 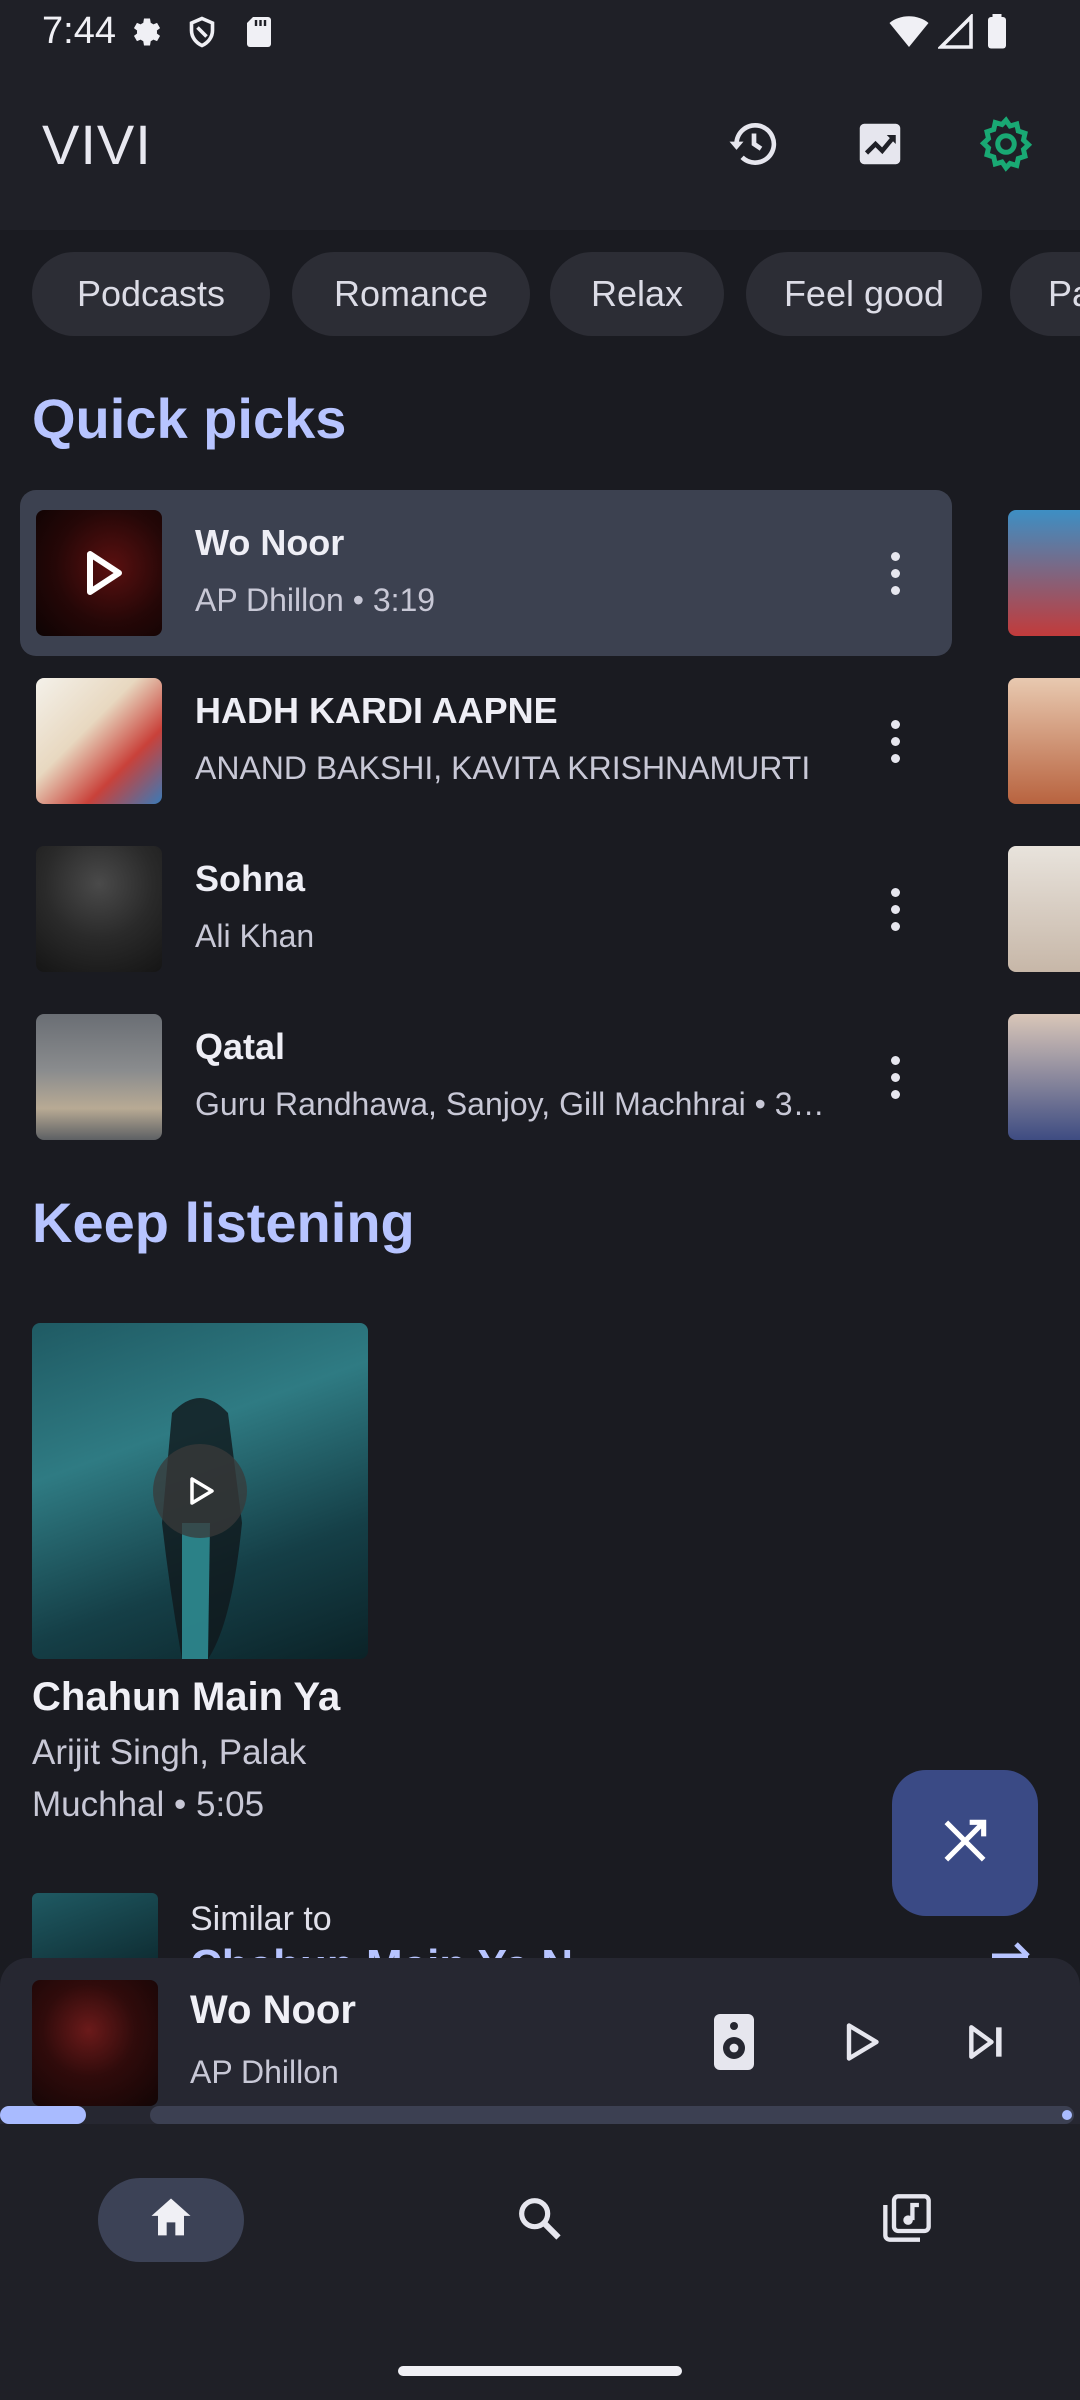 I want to click on skip-next-button, so click(x=986, y=2044).